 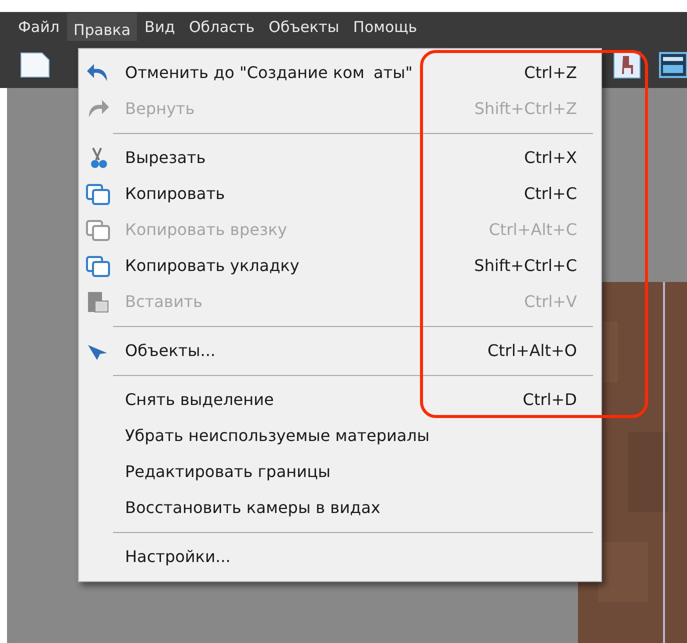 What do you see at coordinates (340, 351) in the screenshot?
I see `menu-item: Объекты... Ctrl+Alt+O` at bounding box center [340, 351].